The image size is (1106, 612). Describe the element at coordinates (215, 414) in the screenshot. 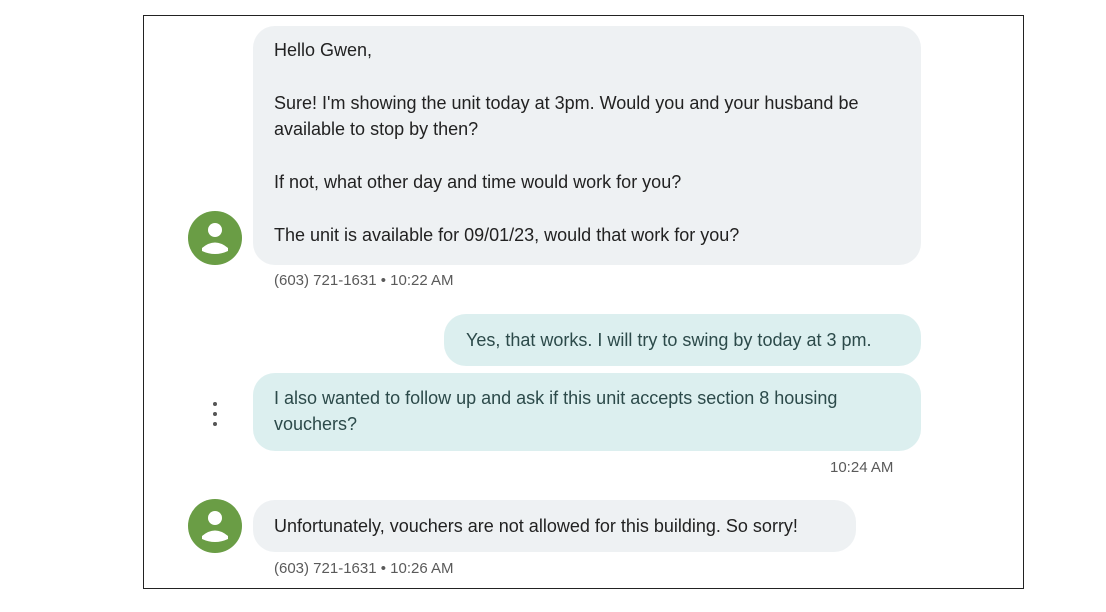

I see `more-vert-icon` at that location.